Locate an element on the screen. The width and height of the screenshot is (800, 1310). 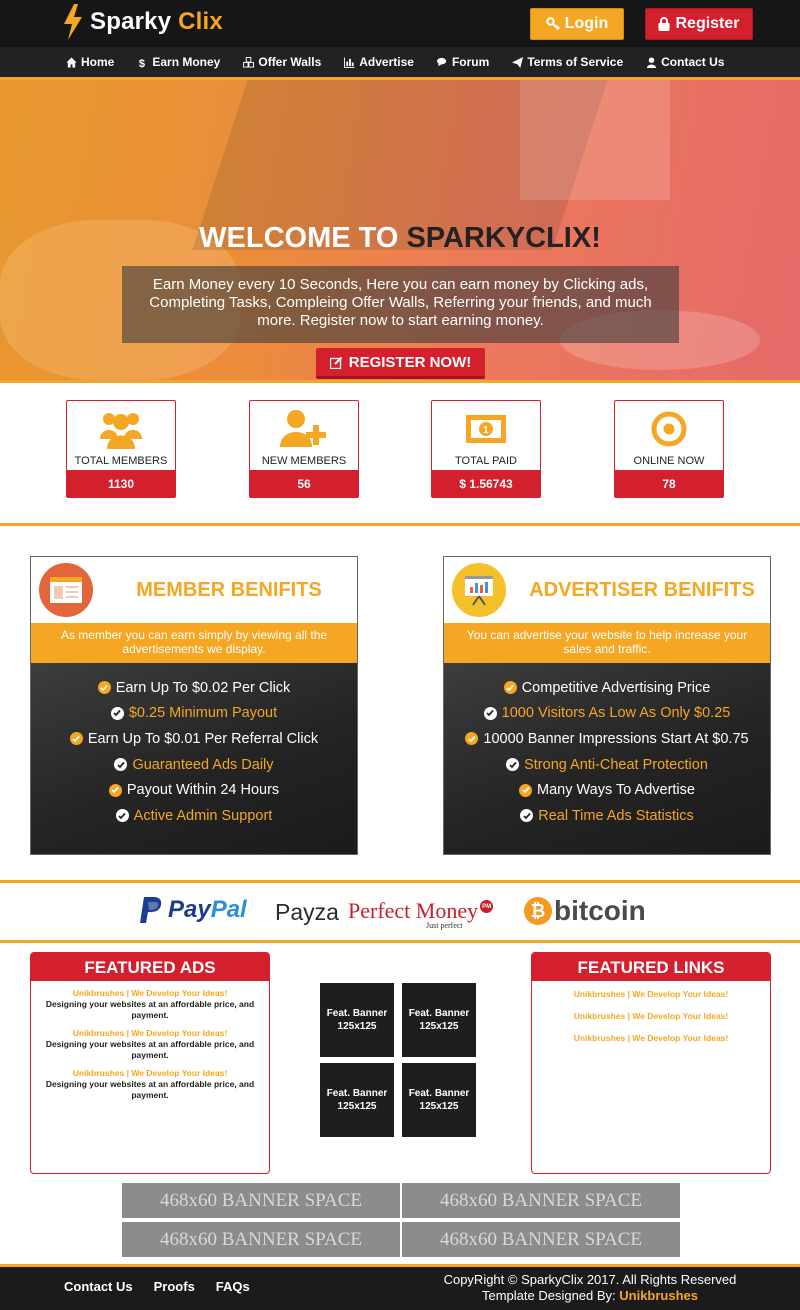
paypal-logo: PayPal is located at coordinates (192, 910).